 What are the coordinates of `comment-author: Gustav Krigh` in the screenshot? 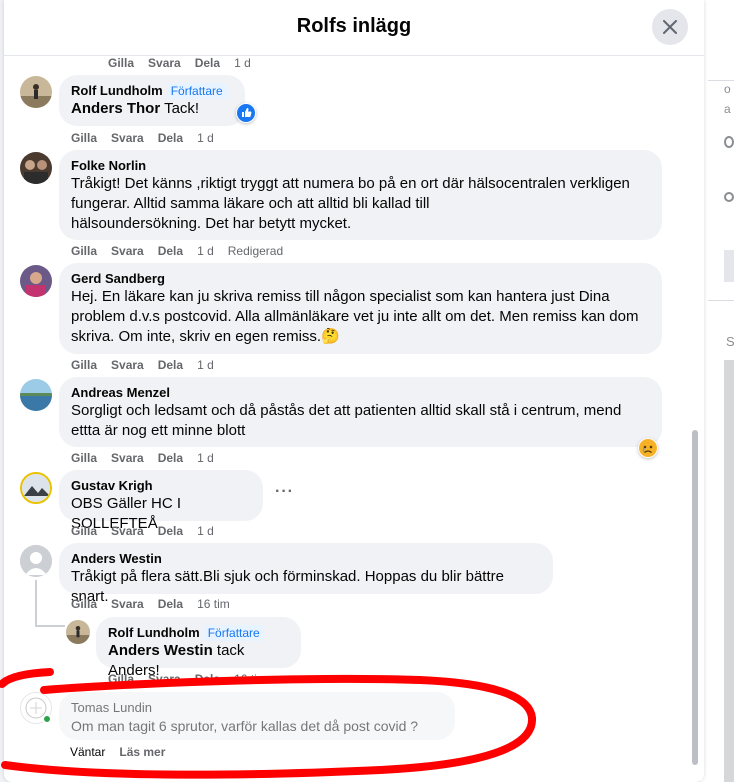 It's located at (161, 486).